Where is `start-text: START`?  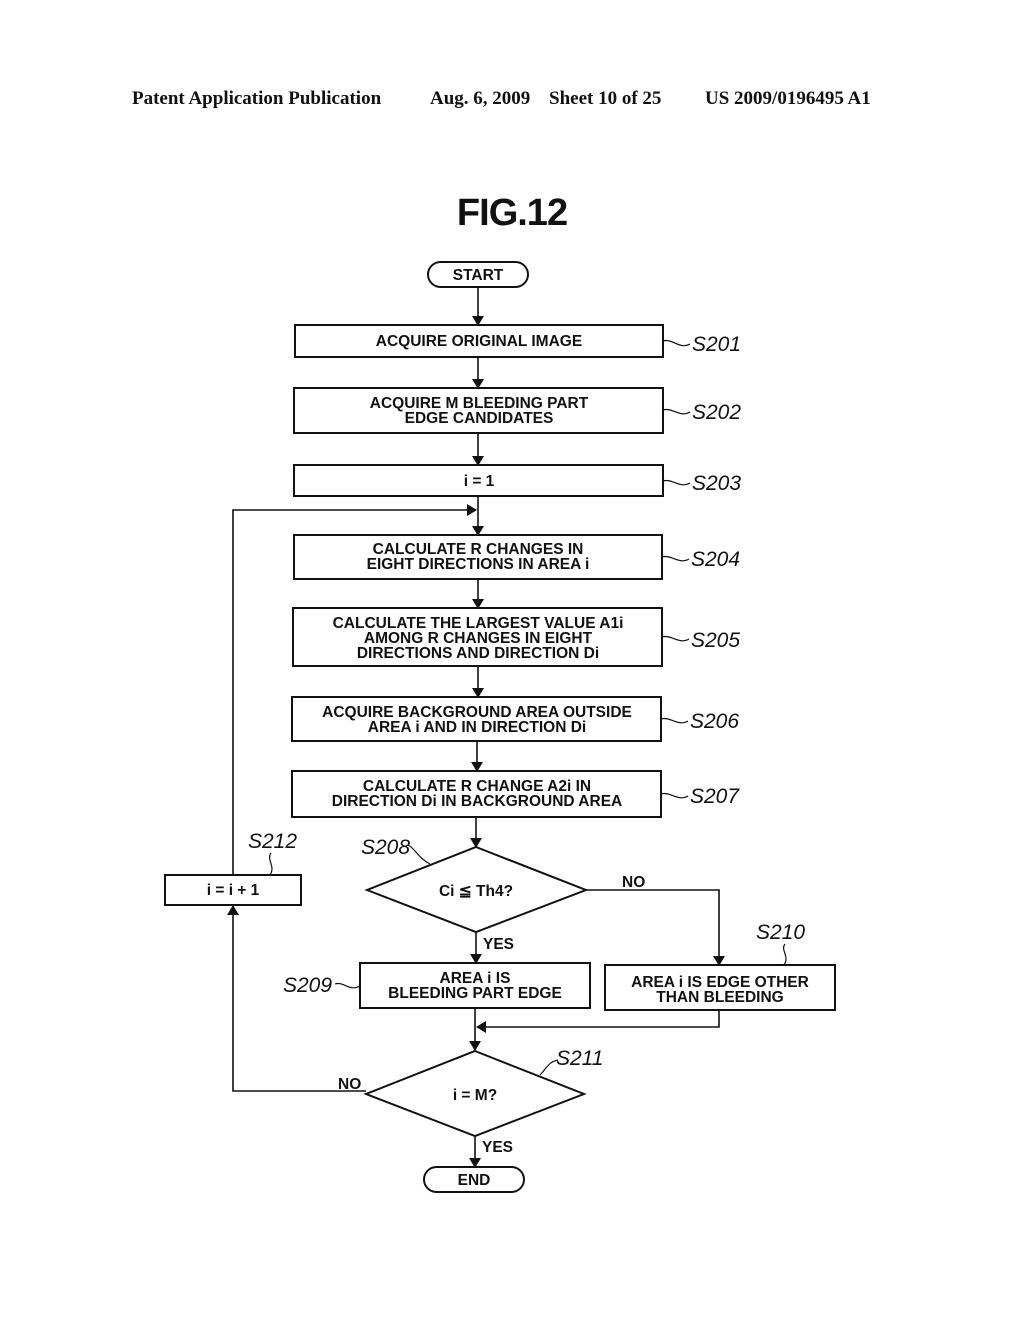
start-text: START is located at coordinates (478, 275).